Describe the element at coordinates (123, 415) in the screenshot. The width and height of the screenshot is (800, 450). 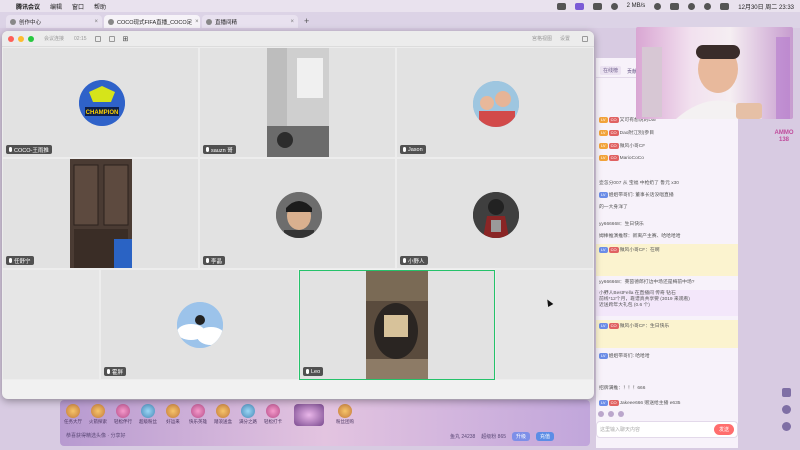
I see `gift-item: 轻松伴行` at that location.